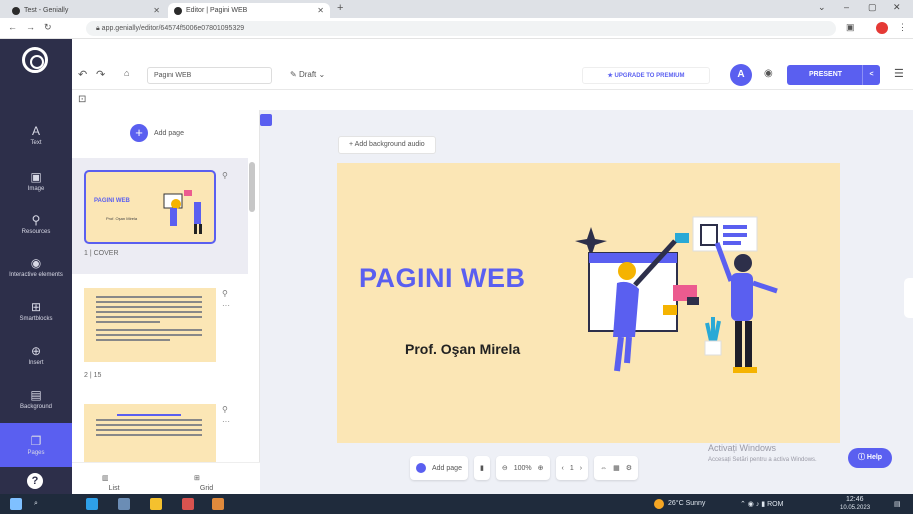  I want to click on sidebar-item-interactive: ◉ Interactive elements, so click(36, 267).